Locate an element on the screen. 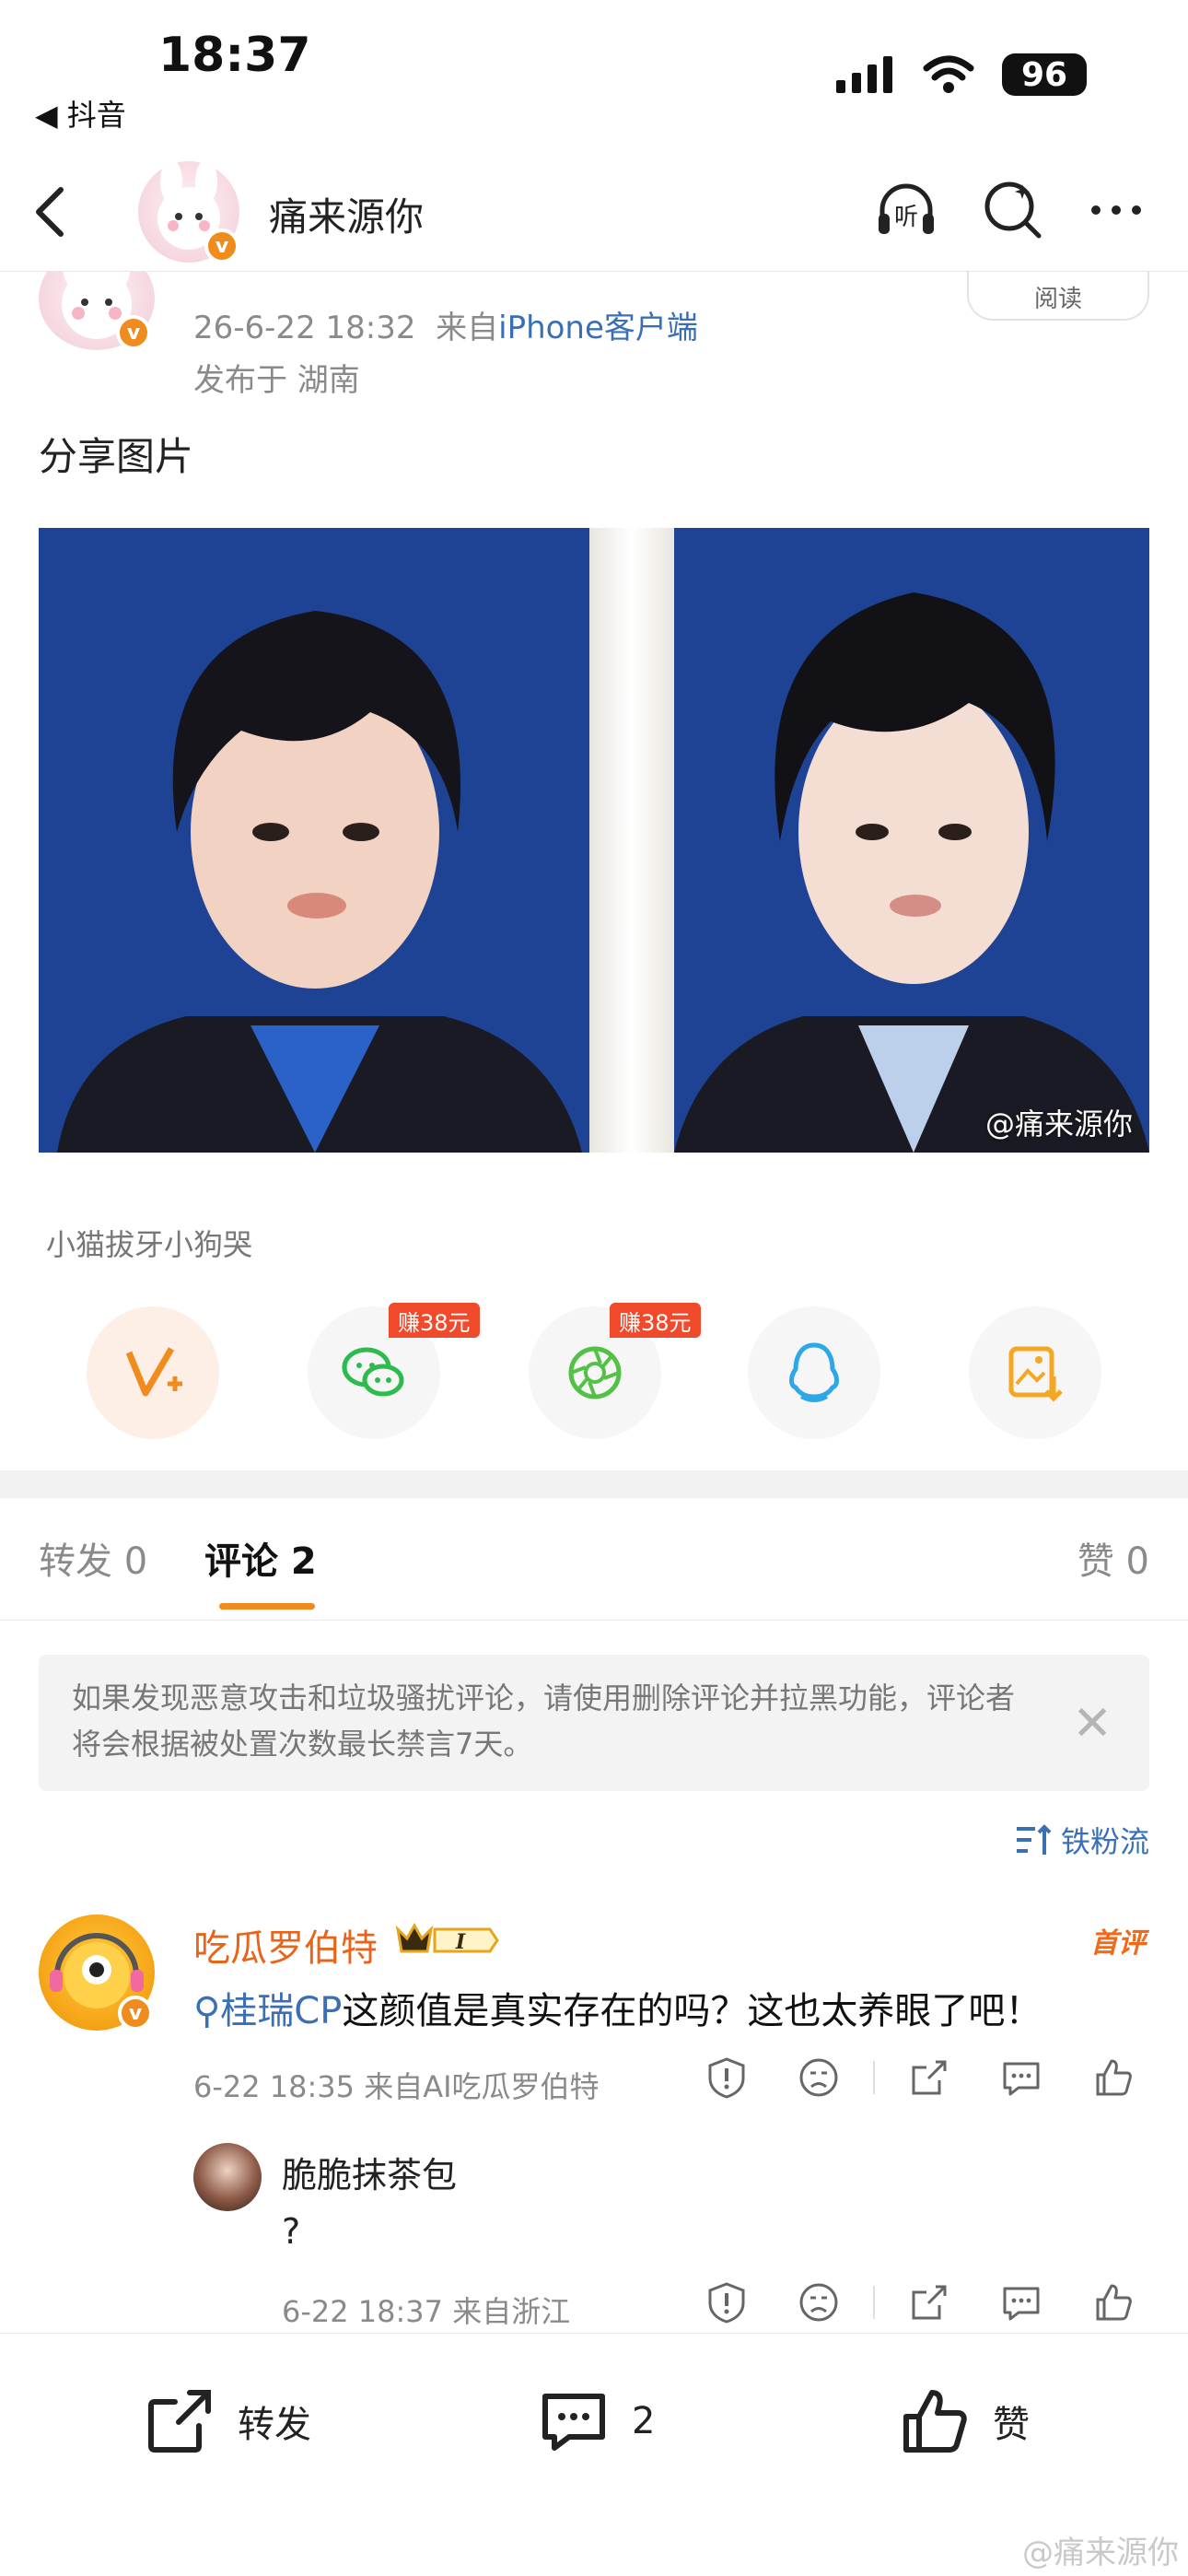 The image size is (1188, 2576). tabs-divider is located at coordinates (594, 1620).